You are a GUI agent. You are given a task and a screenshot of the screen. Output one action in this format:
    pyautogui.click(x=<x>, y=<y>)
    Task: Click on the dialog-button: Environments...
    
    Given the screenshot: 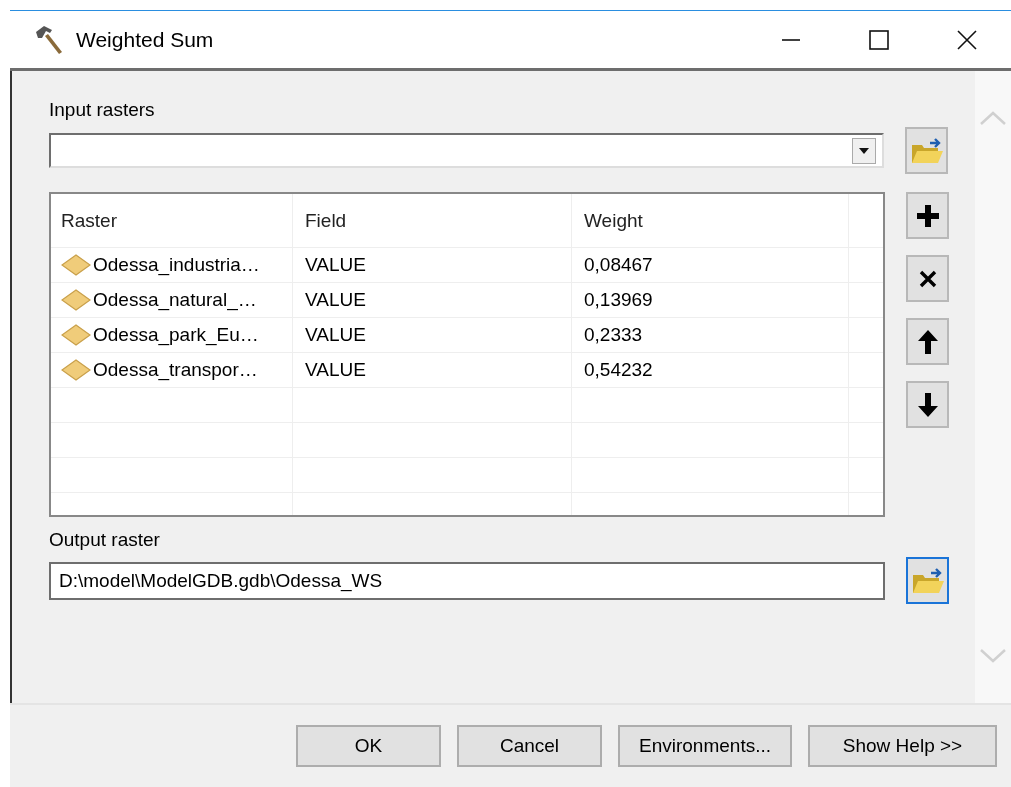 What is the action you would take?
    pyautogui.click(x=705, y=746)
    